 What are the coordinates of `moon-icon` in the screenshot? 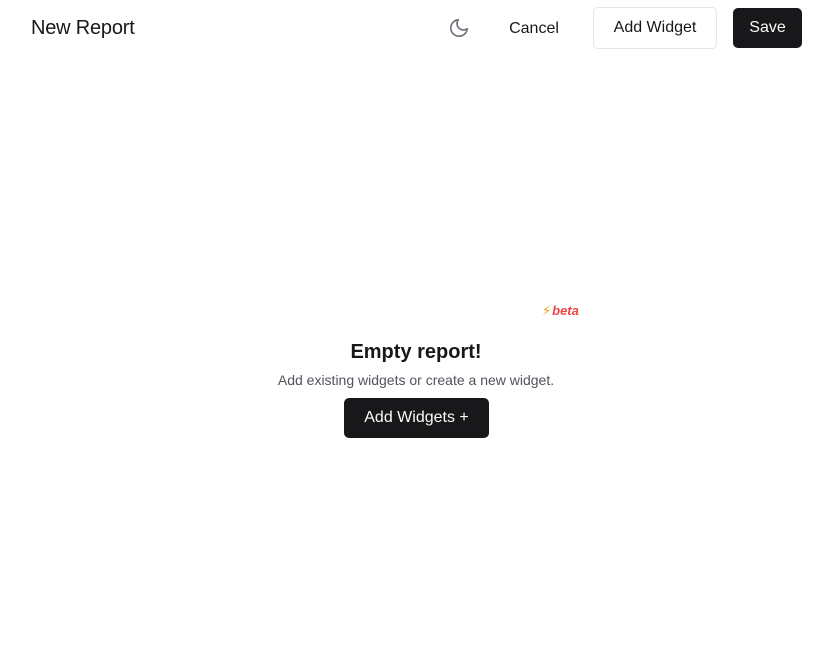 It's located at (459, 28).